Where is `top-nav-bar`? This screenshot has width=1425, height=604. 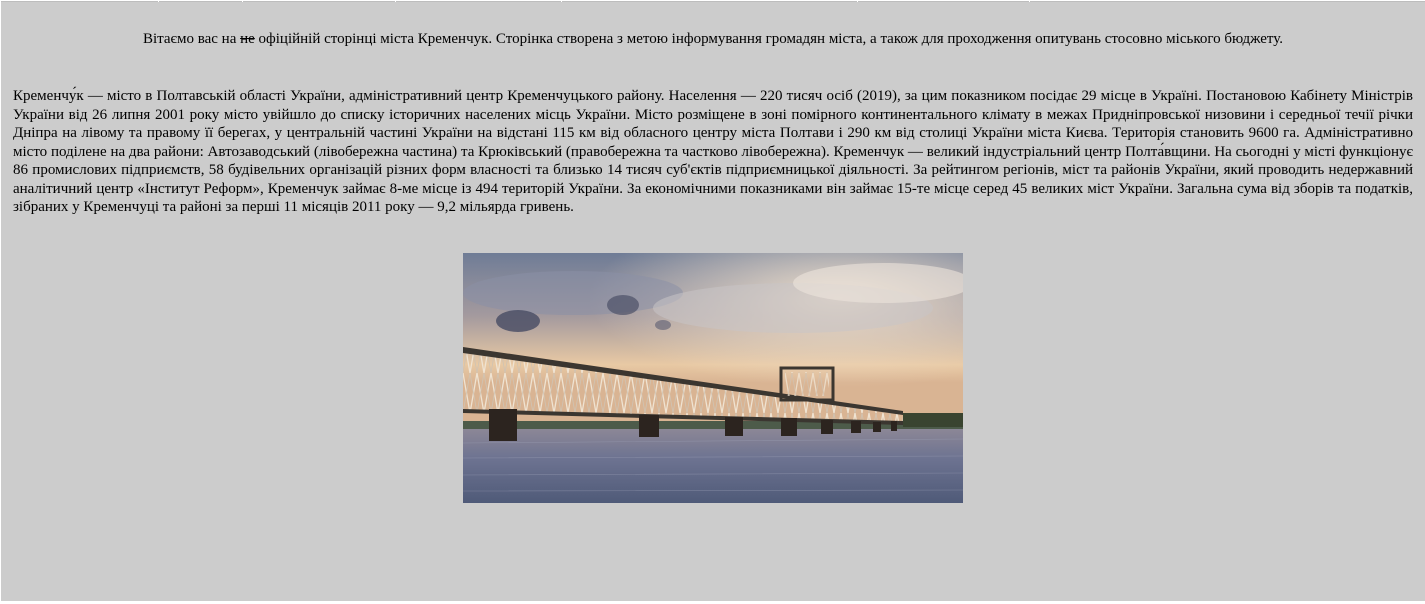
top-nav-bar is located at coordinates (713, 1).